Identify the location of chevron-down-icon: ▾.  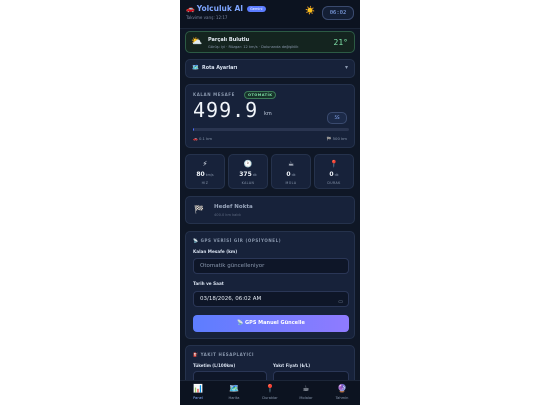
(346, 67).